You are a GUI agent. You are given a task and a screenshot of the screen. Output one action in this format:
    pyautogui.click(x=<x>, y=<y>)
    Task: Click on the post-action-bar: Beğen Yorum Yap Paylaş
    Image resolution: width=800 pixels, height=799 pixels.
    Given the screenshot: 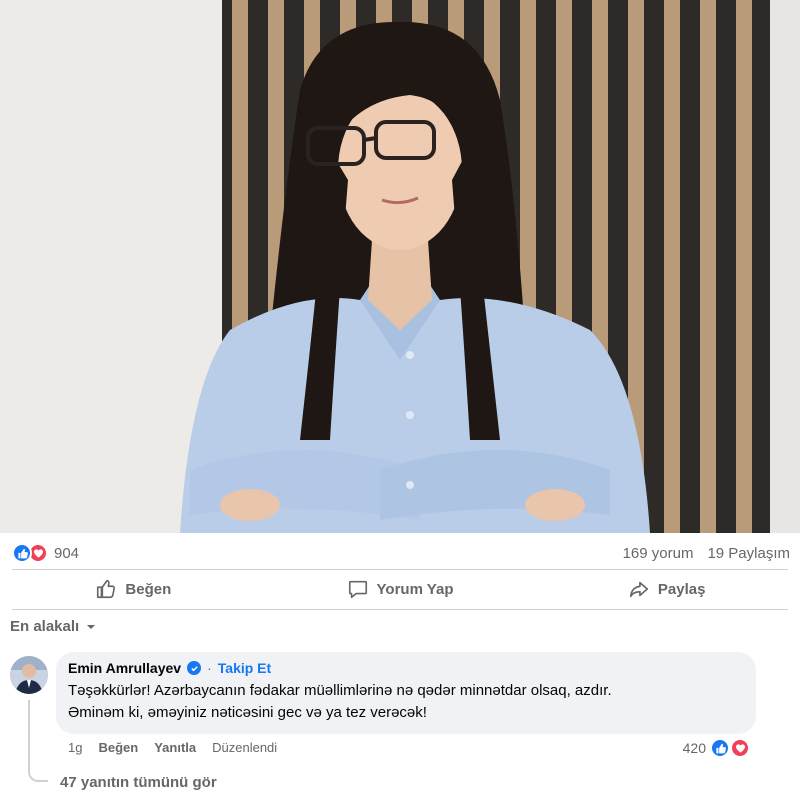 What is the action you would take?
    pyautogui.click(x=400, y=589)
    